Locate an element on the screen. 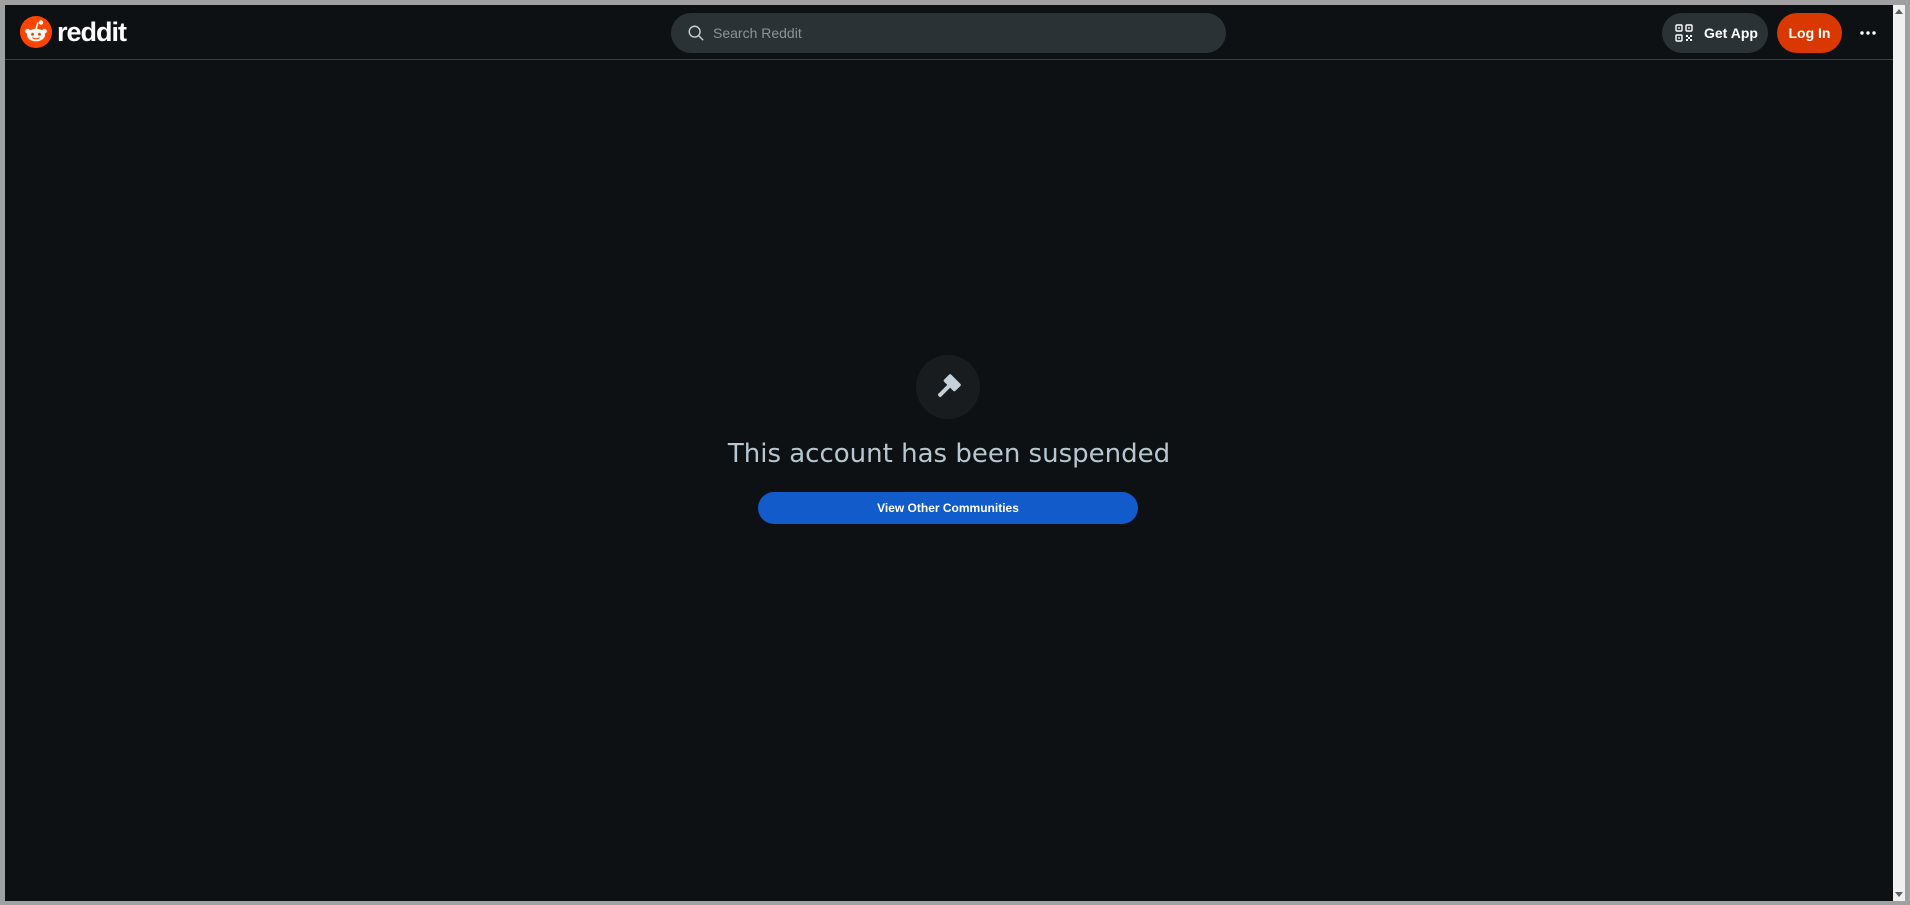 The image size is (1910, 905). gavel-icon is located at coordinates (949, 386).